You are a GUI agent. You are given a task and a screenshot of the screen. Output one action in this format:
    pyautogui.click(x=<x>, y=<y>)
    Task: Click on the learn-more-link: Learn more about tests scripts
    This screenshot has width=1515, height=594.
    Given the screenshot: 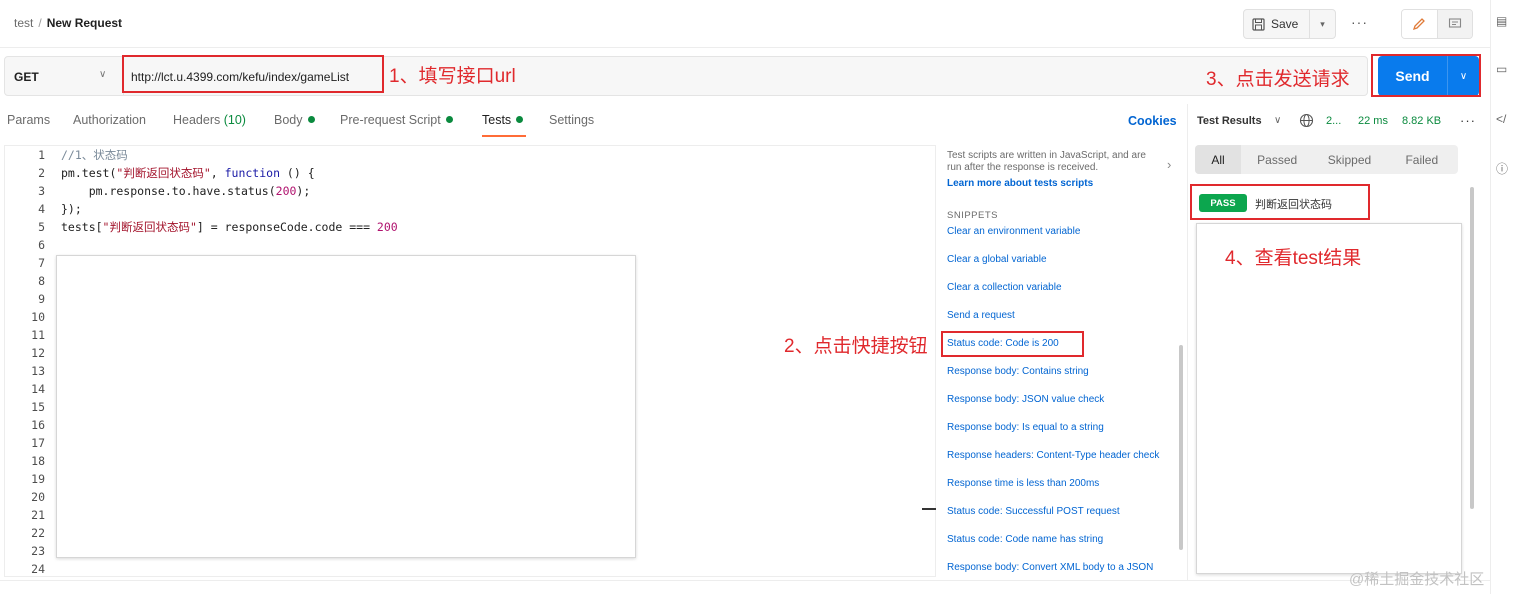 What is the action you would take?
    pyautogui.click(x=1020, y=183)
    